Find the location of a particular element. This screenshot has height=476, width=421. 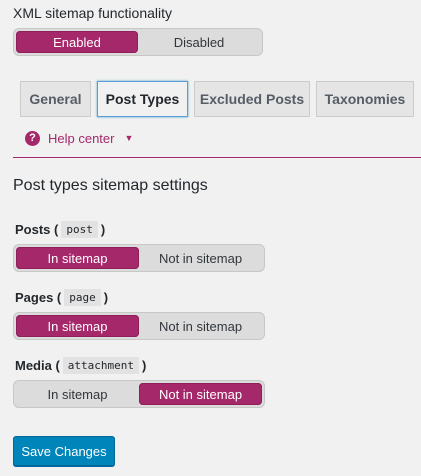

posts-label: Posts ( post ) is located at coordinates (60, 229).